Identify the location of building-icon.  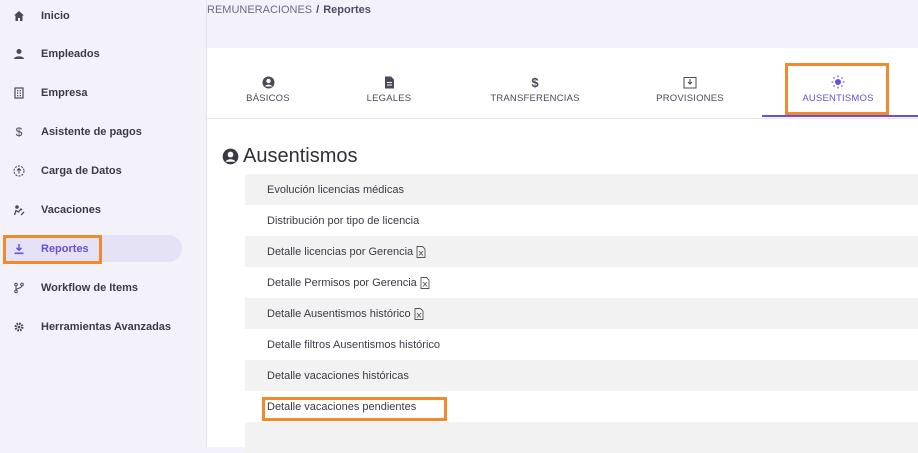
(19, 92).